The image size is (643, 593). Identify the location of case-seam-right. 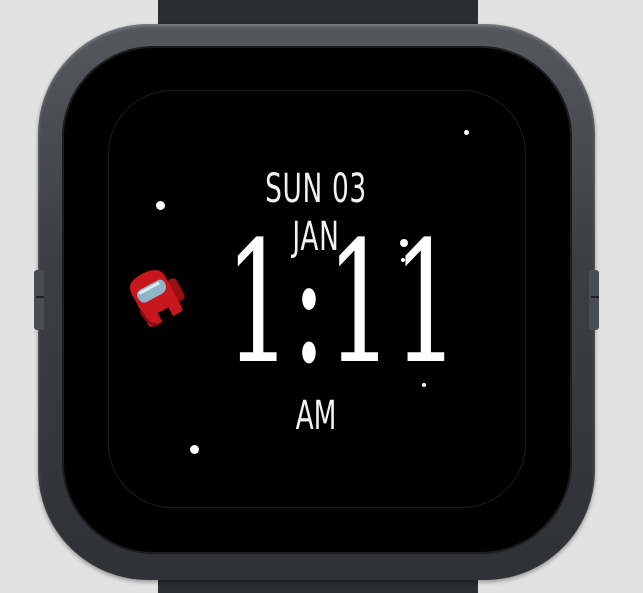
(595, 297).